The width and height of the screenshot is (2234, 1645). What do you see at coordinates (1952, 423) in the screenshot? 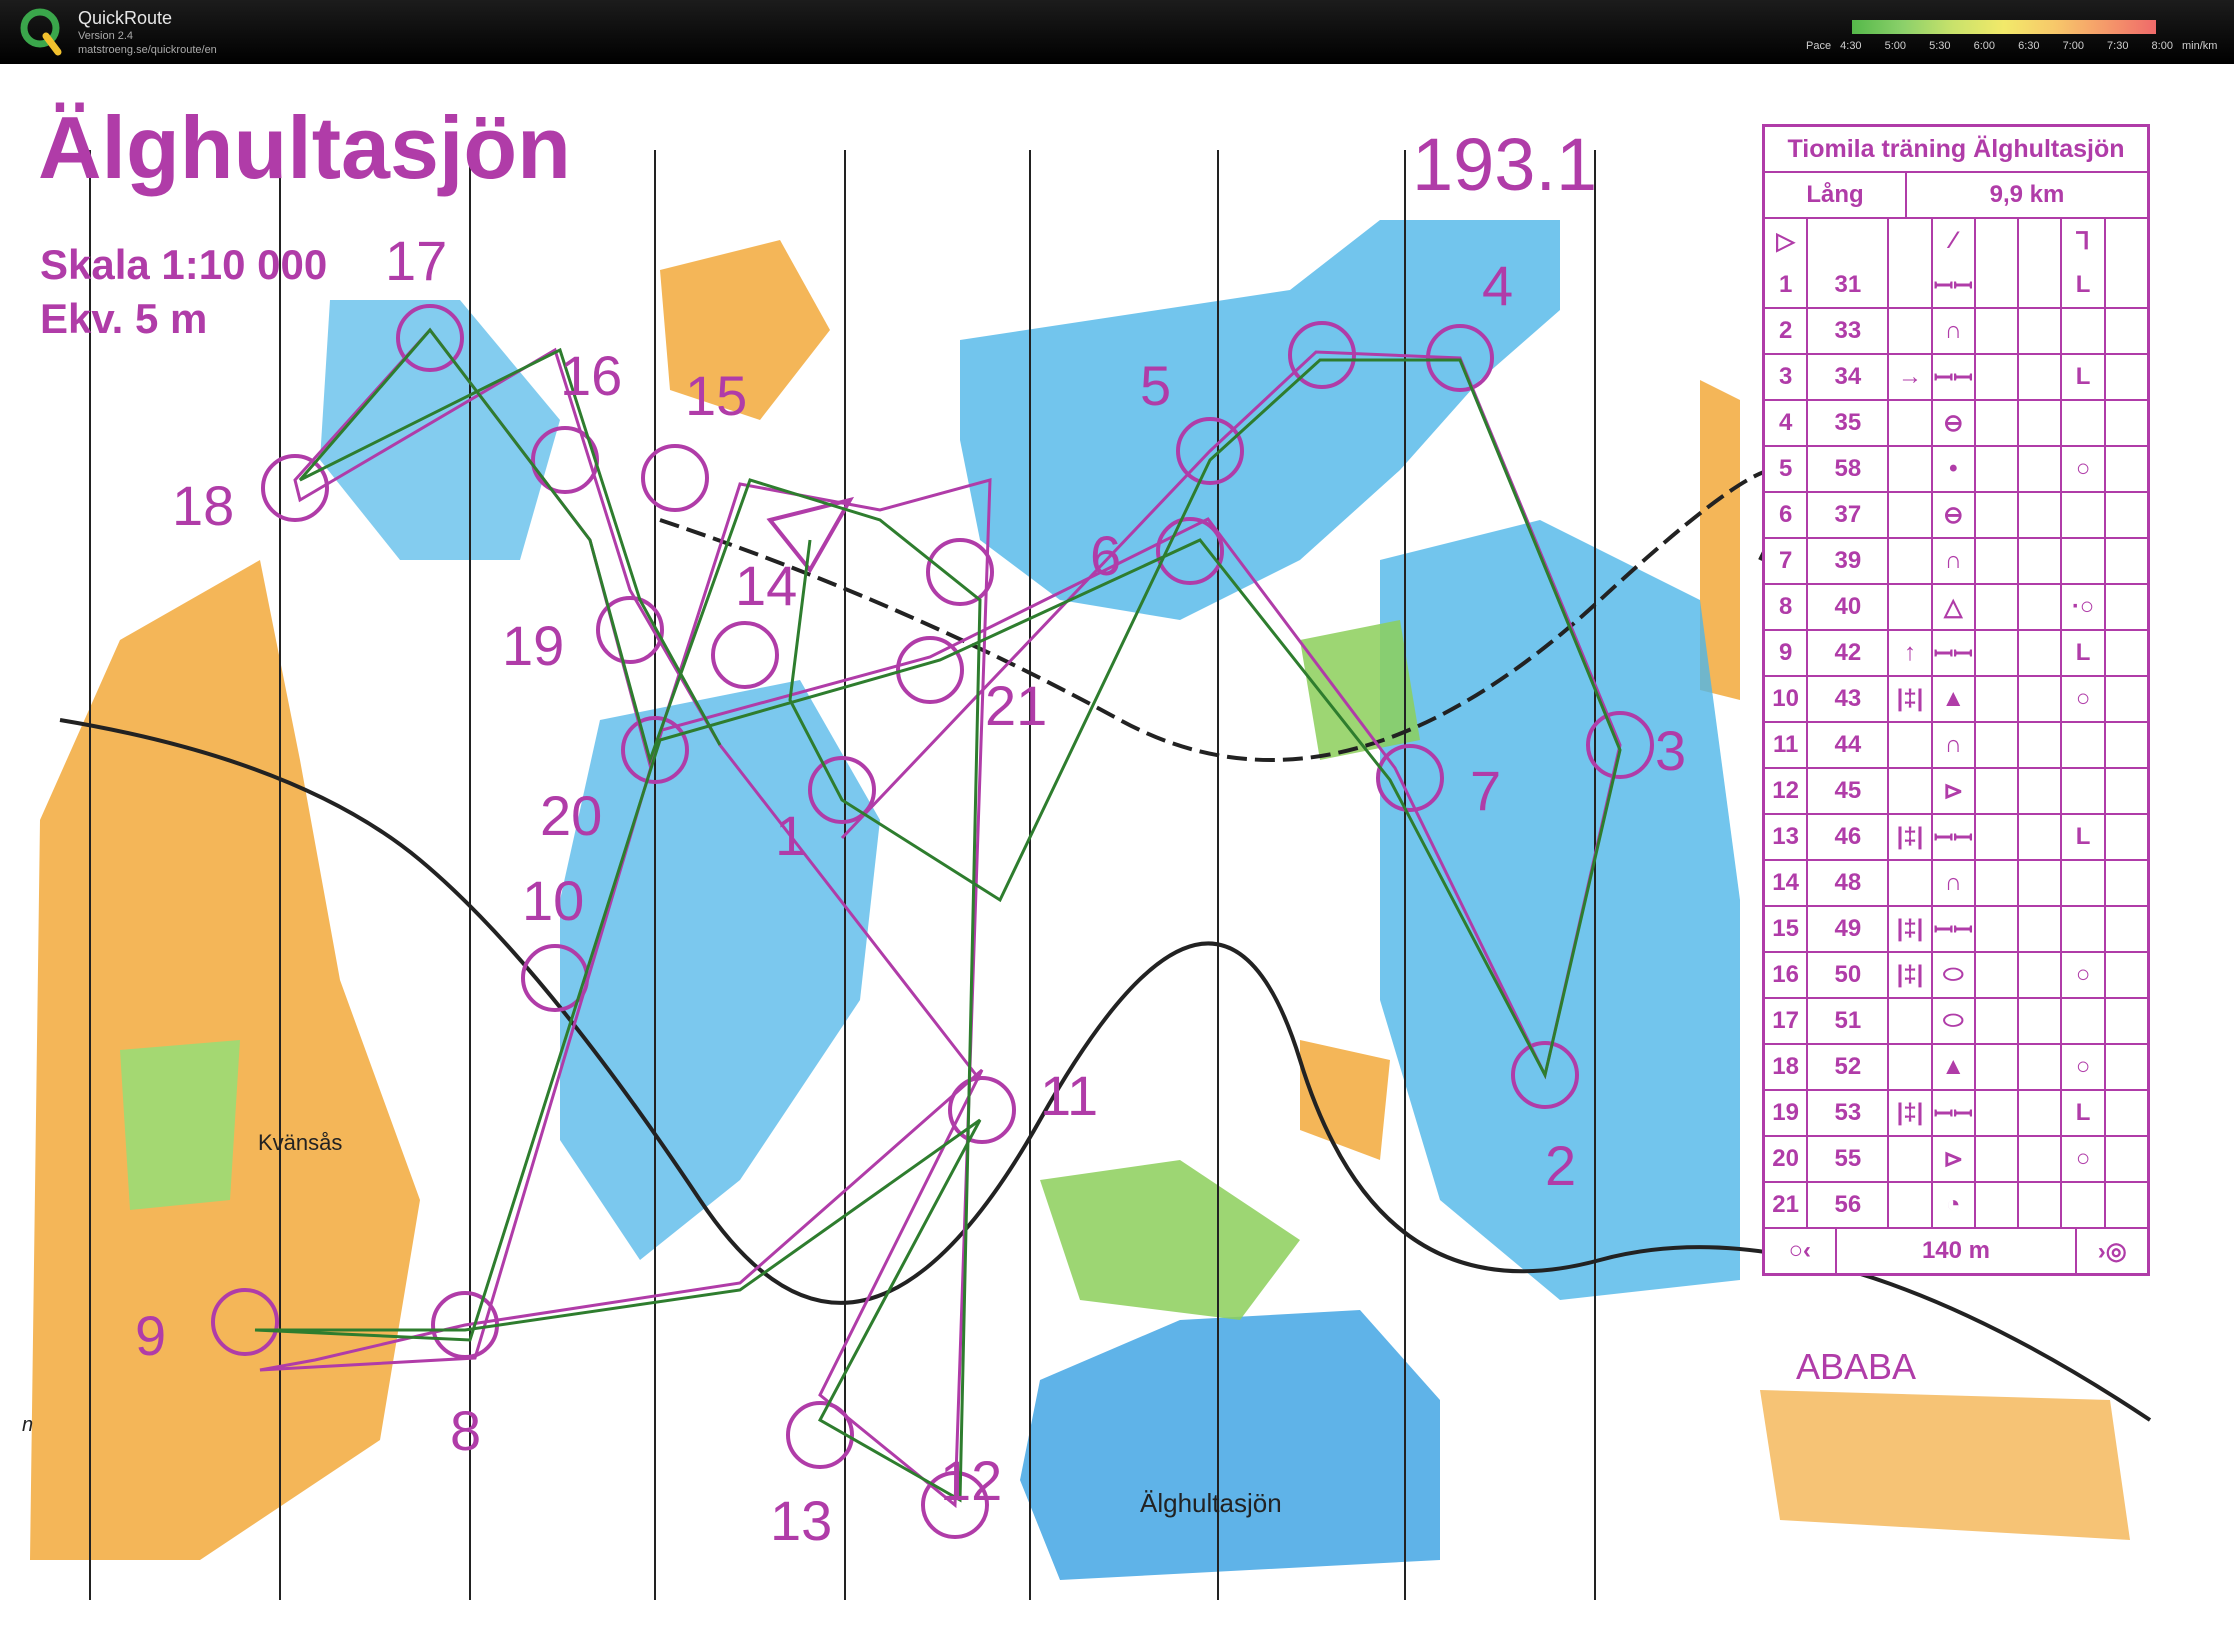
I see `control-feature: ⊖` at bounding box center [1952, 423].